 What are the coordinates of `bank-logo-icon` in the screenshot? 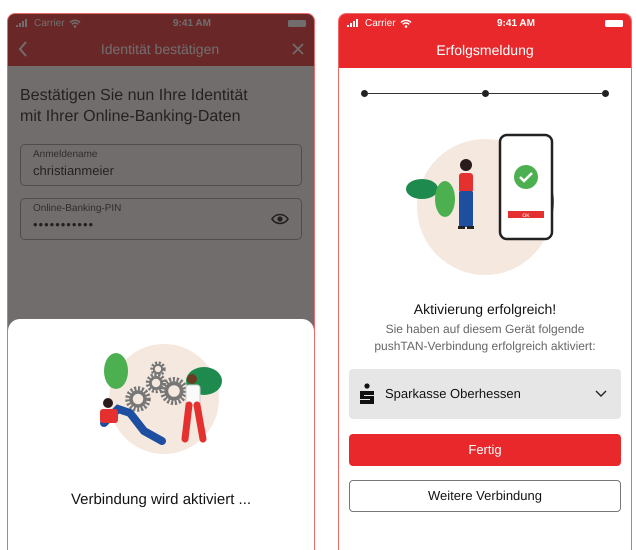 It's located at (367, 393).